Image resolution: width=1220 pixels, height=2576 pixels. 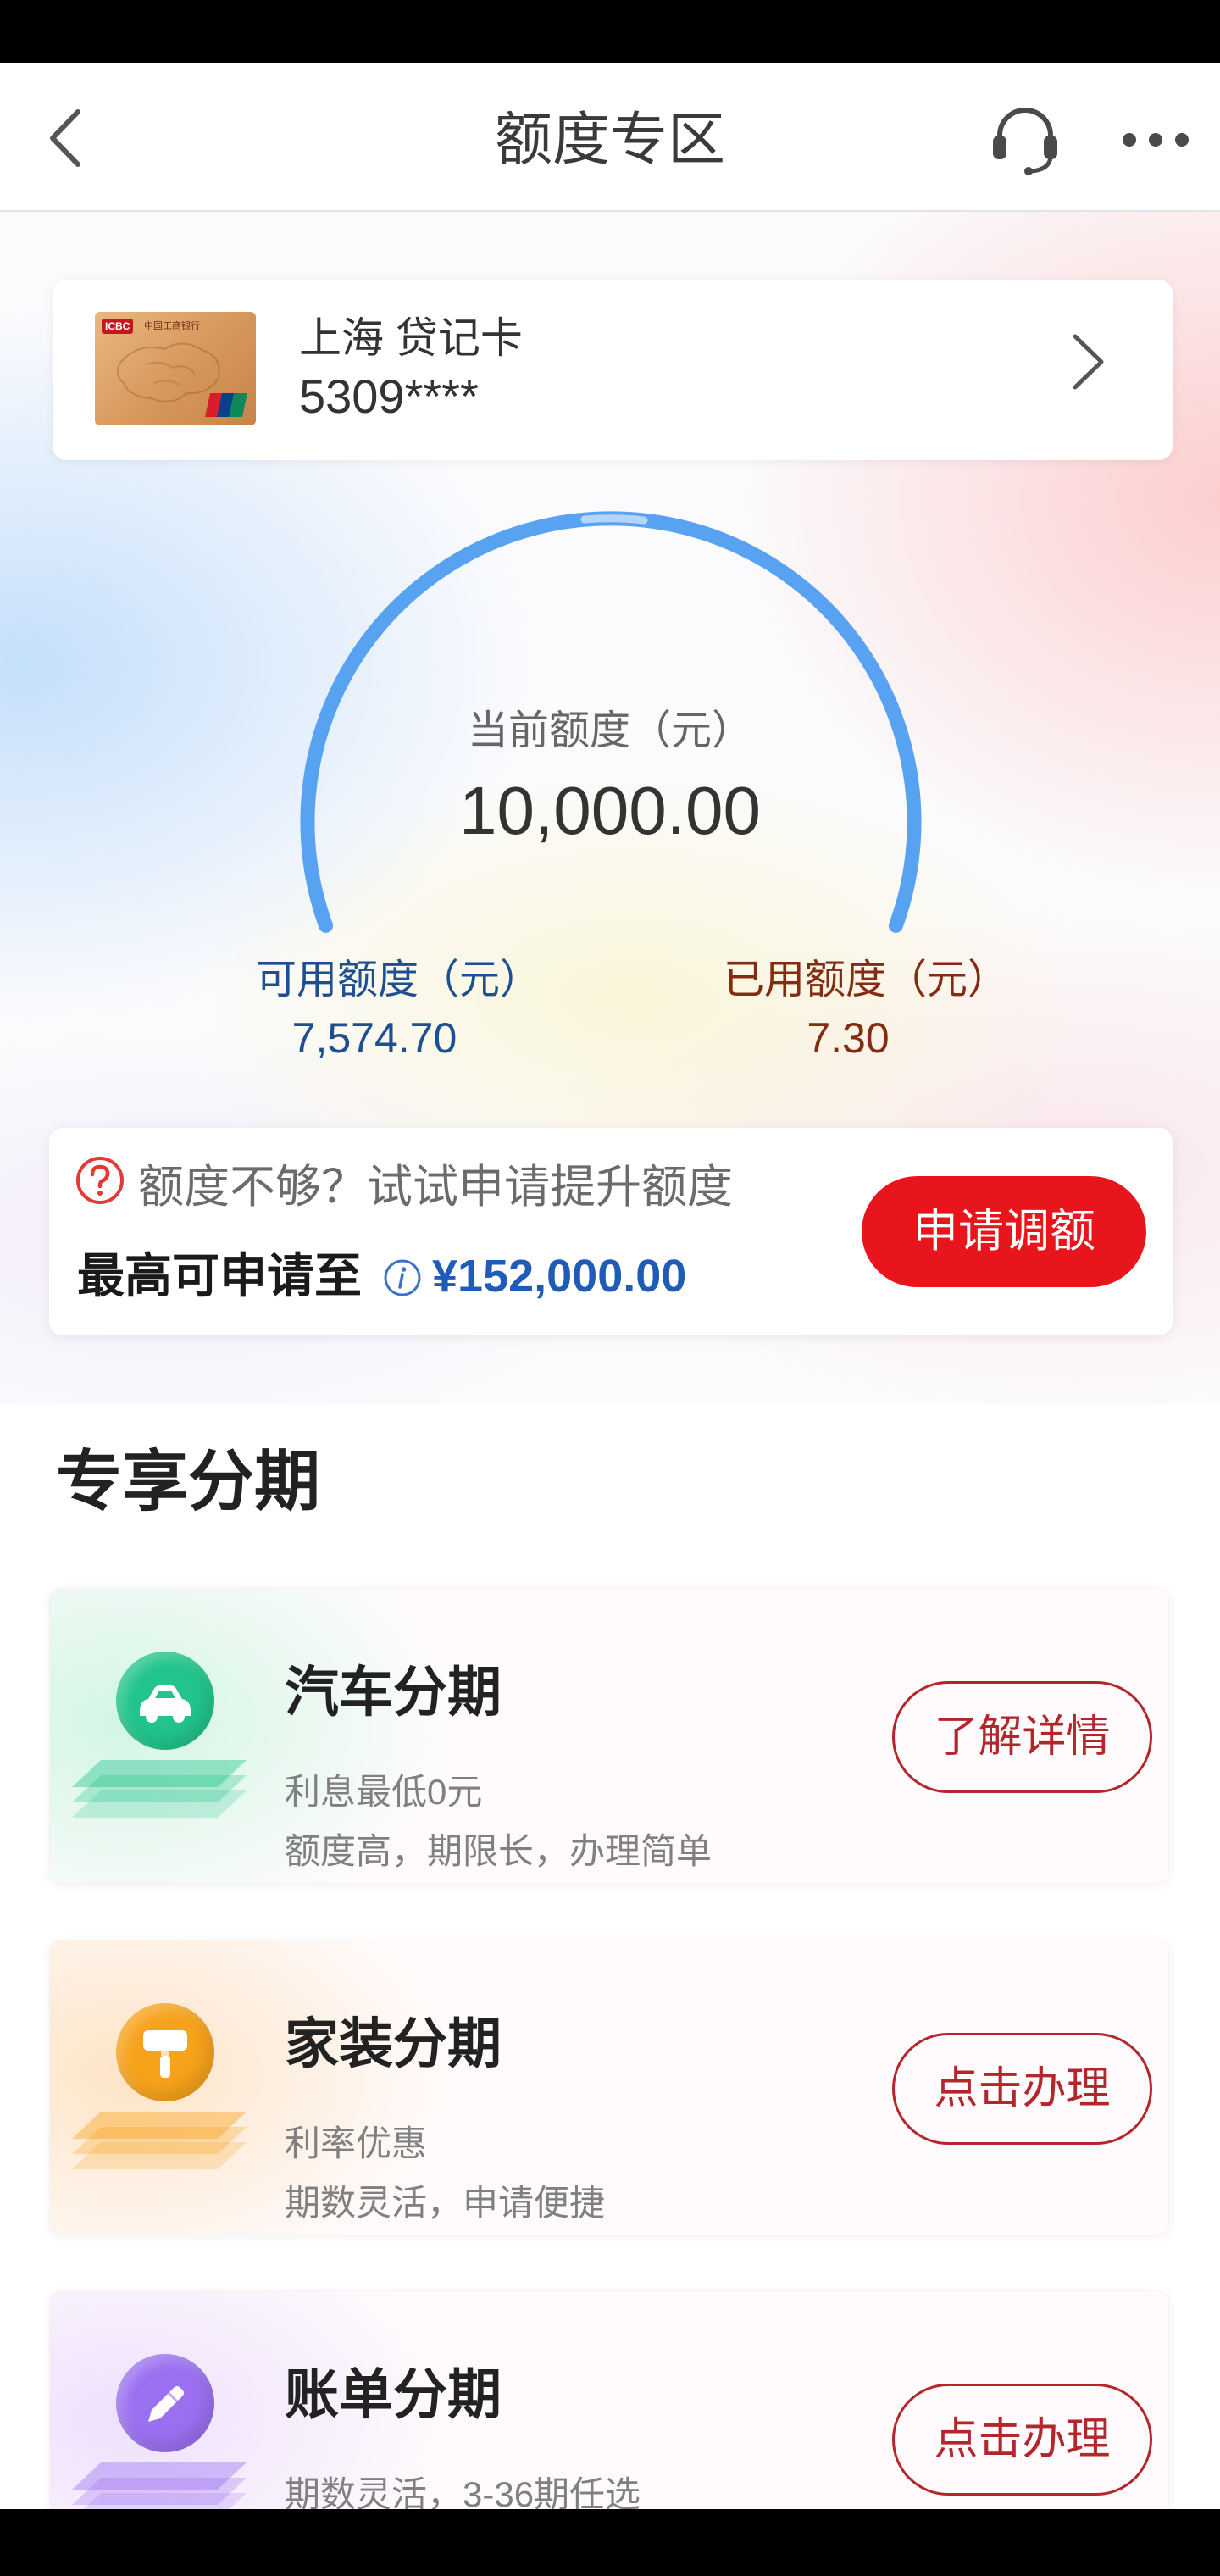 What do you see at coordinates (1025, 141) in the screenshot?
I see `headset-icon` at bounding box center [1025, 141].